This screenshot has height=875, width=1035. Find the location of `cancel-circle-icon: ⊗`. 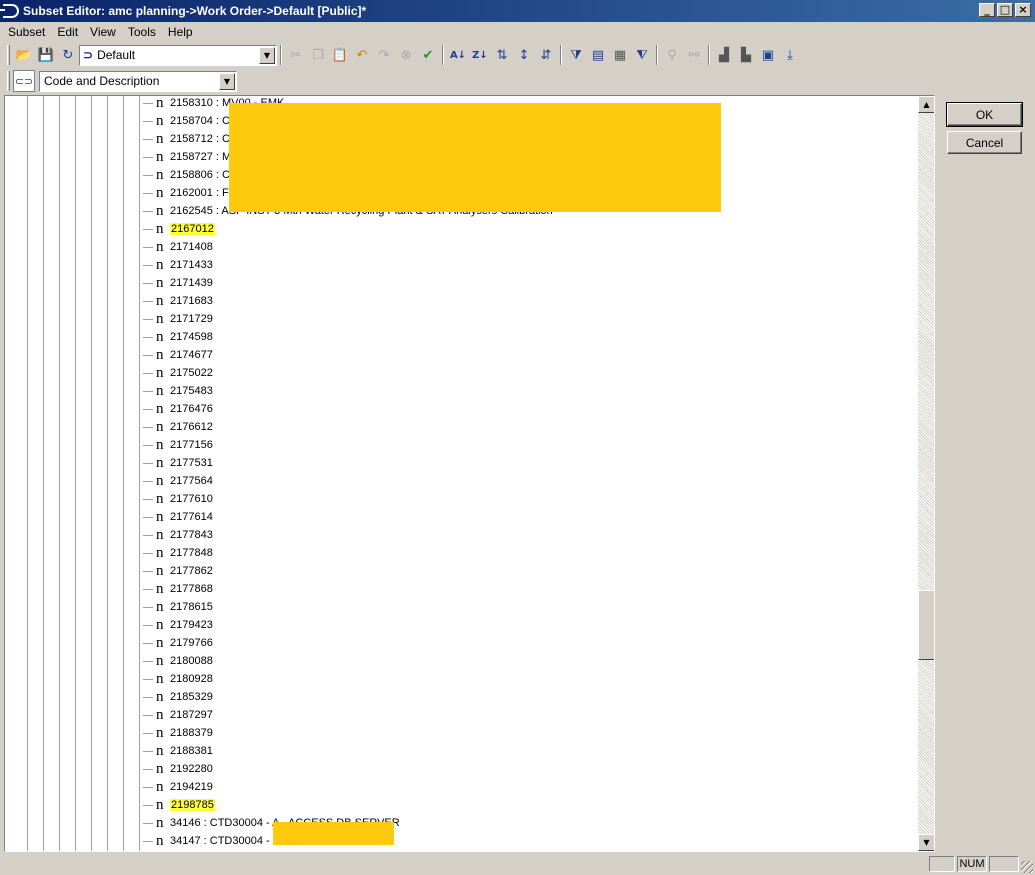

cancel-circle-icon: ⊗ is located at coordinates (406, 55).